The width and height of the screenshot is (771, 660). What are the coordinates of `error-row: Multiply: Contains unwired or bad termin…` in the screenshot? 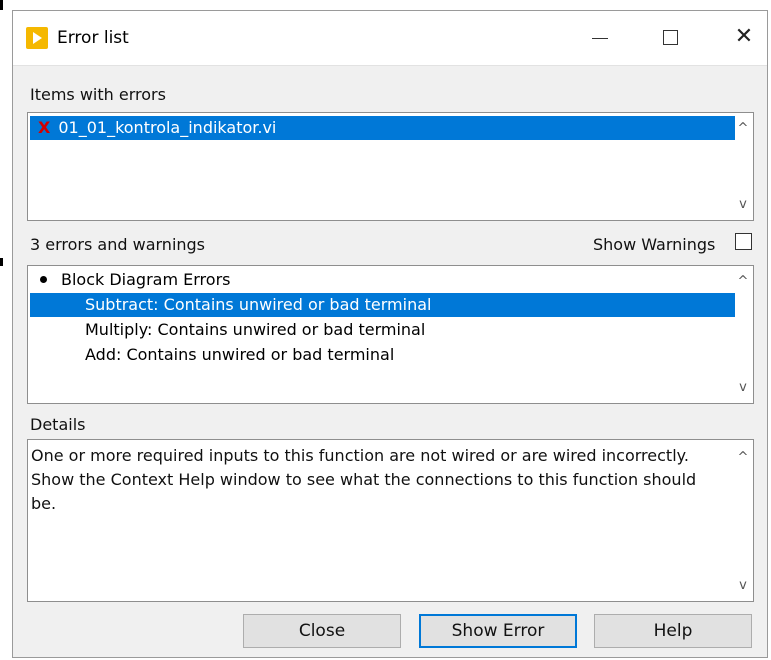 It's located at (382, 330).